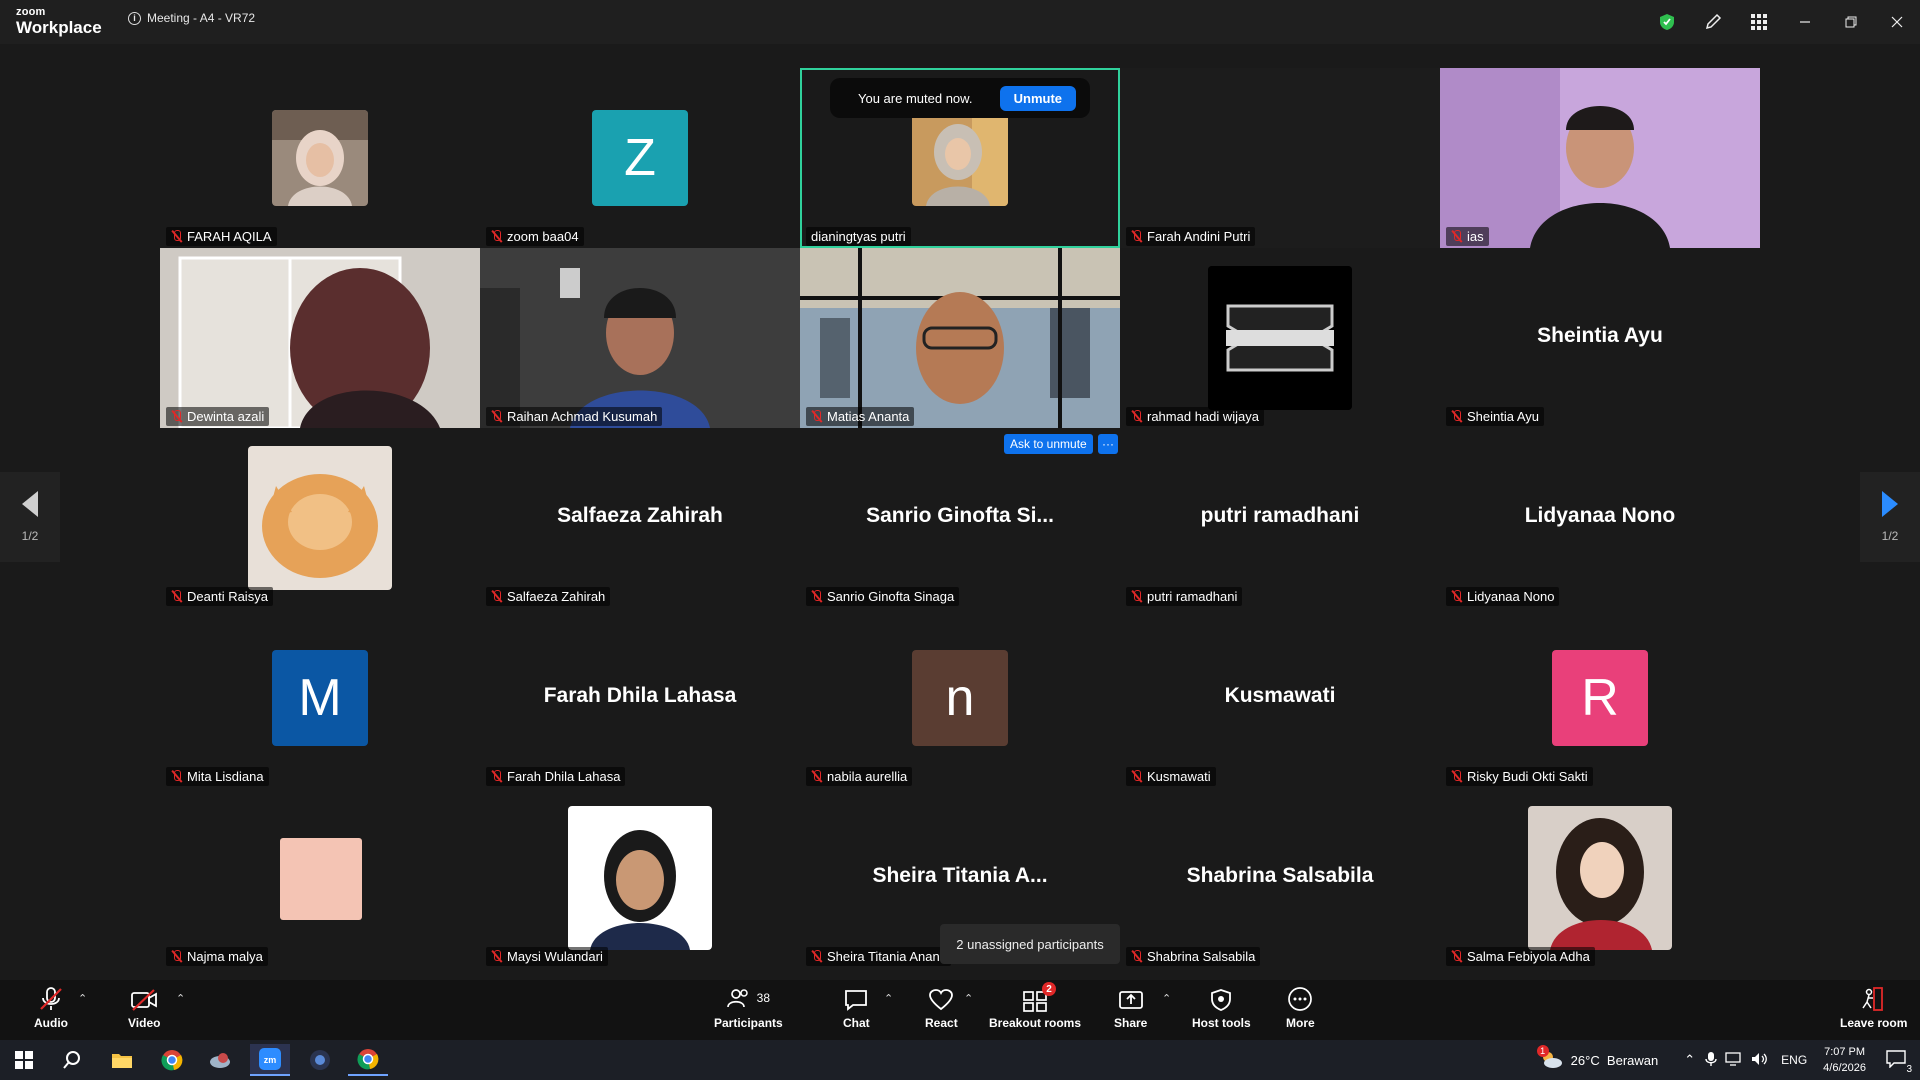 This screenshot has width=1920, height=1080. What do you see at coordinates (1890, 504) in the screenshot?
I see `arrow-right-icon` at bounding box center [1890, 504].